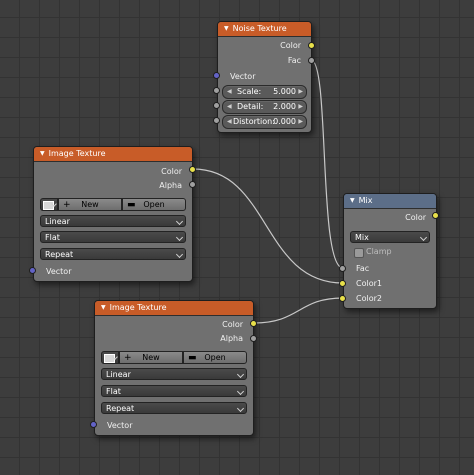 This screenshot has height=475, width=474. I want to click on mix-node: ▼ Mix Color Mix Clamp Fac Color1 Color2, so click(390, 251).